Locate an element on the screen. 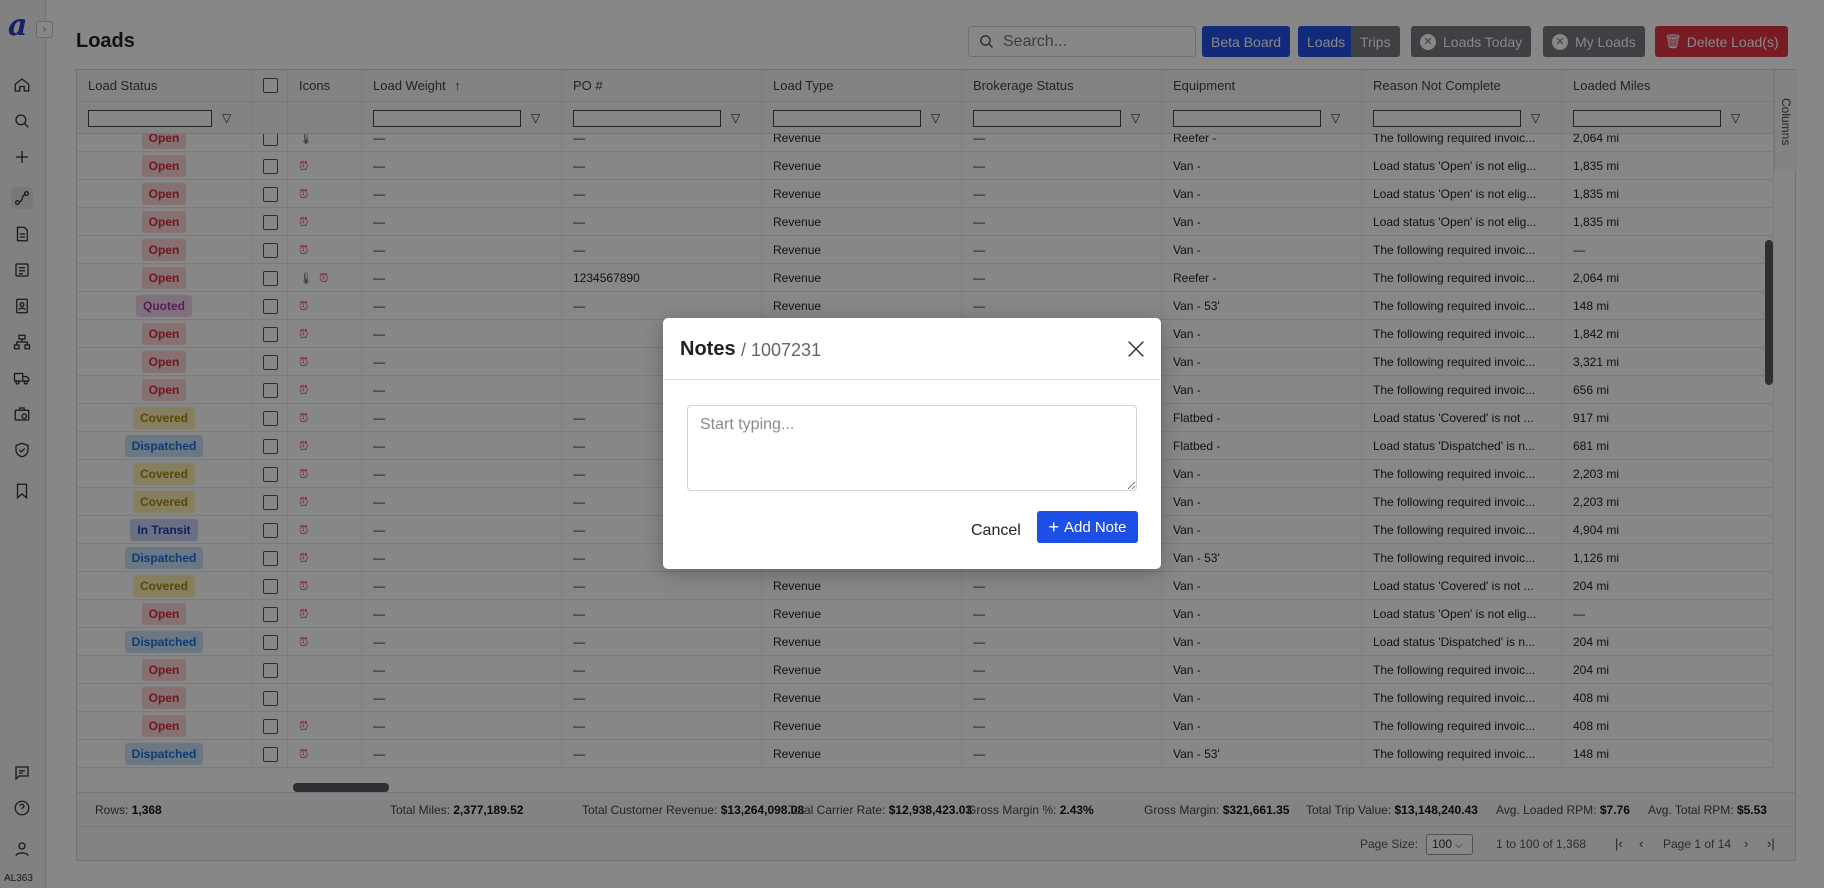  cancel-button: Cancel is located at coordinates (996, 531).